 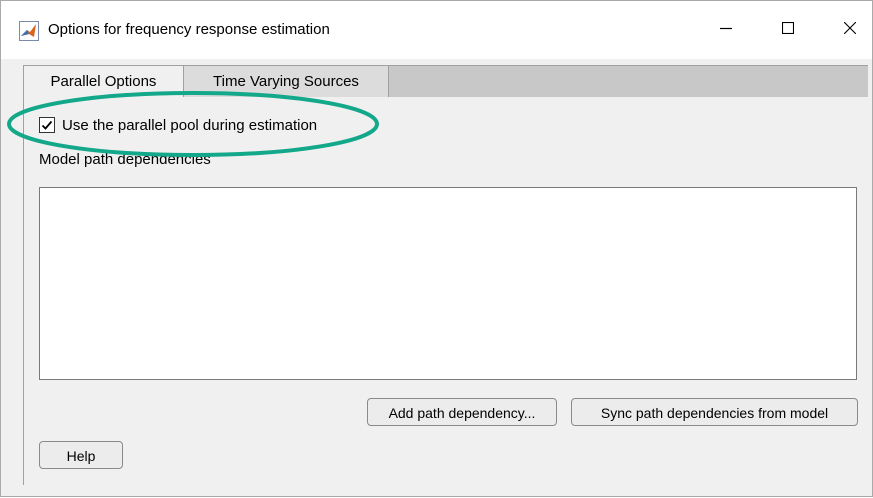 I want to click on tab-time-varying-sources: Time Varying Sources, so click(x=286, y=82).